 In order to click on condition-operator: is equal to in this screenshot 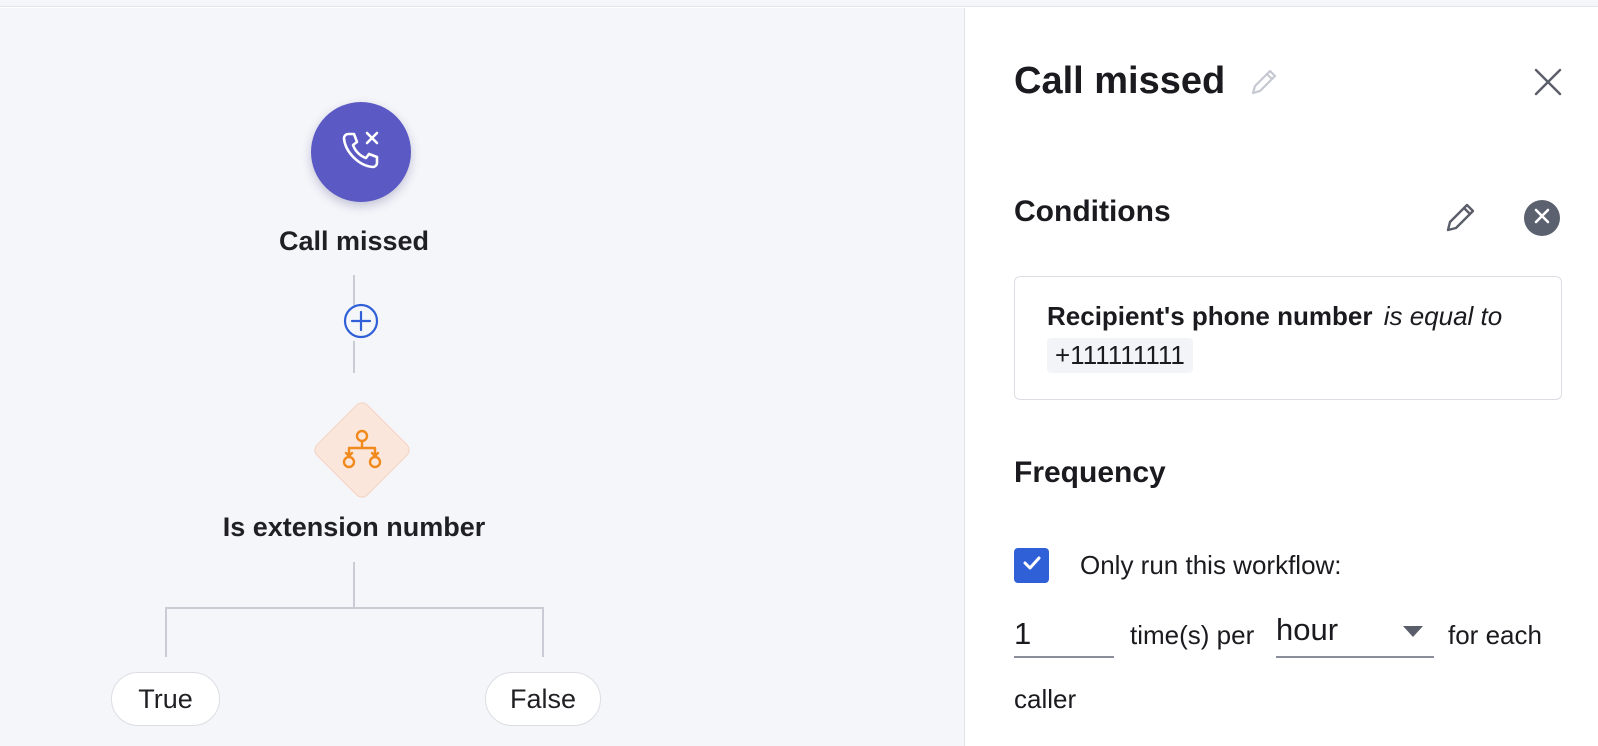, I will do `click(1443, 316)`.